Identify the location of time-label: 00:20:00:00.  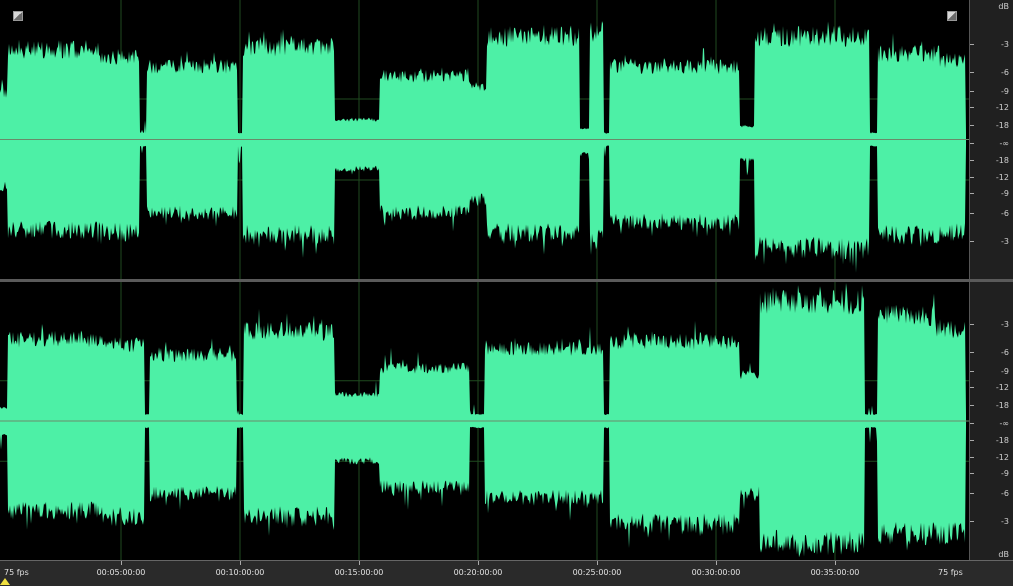
(478, 572).